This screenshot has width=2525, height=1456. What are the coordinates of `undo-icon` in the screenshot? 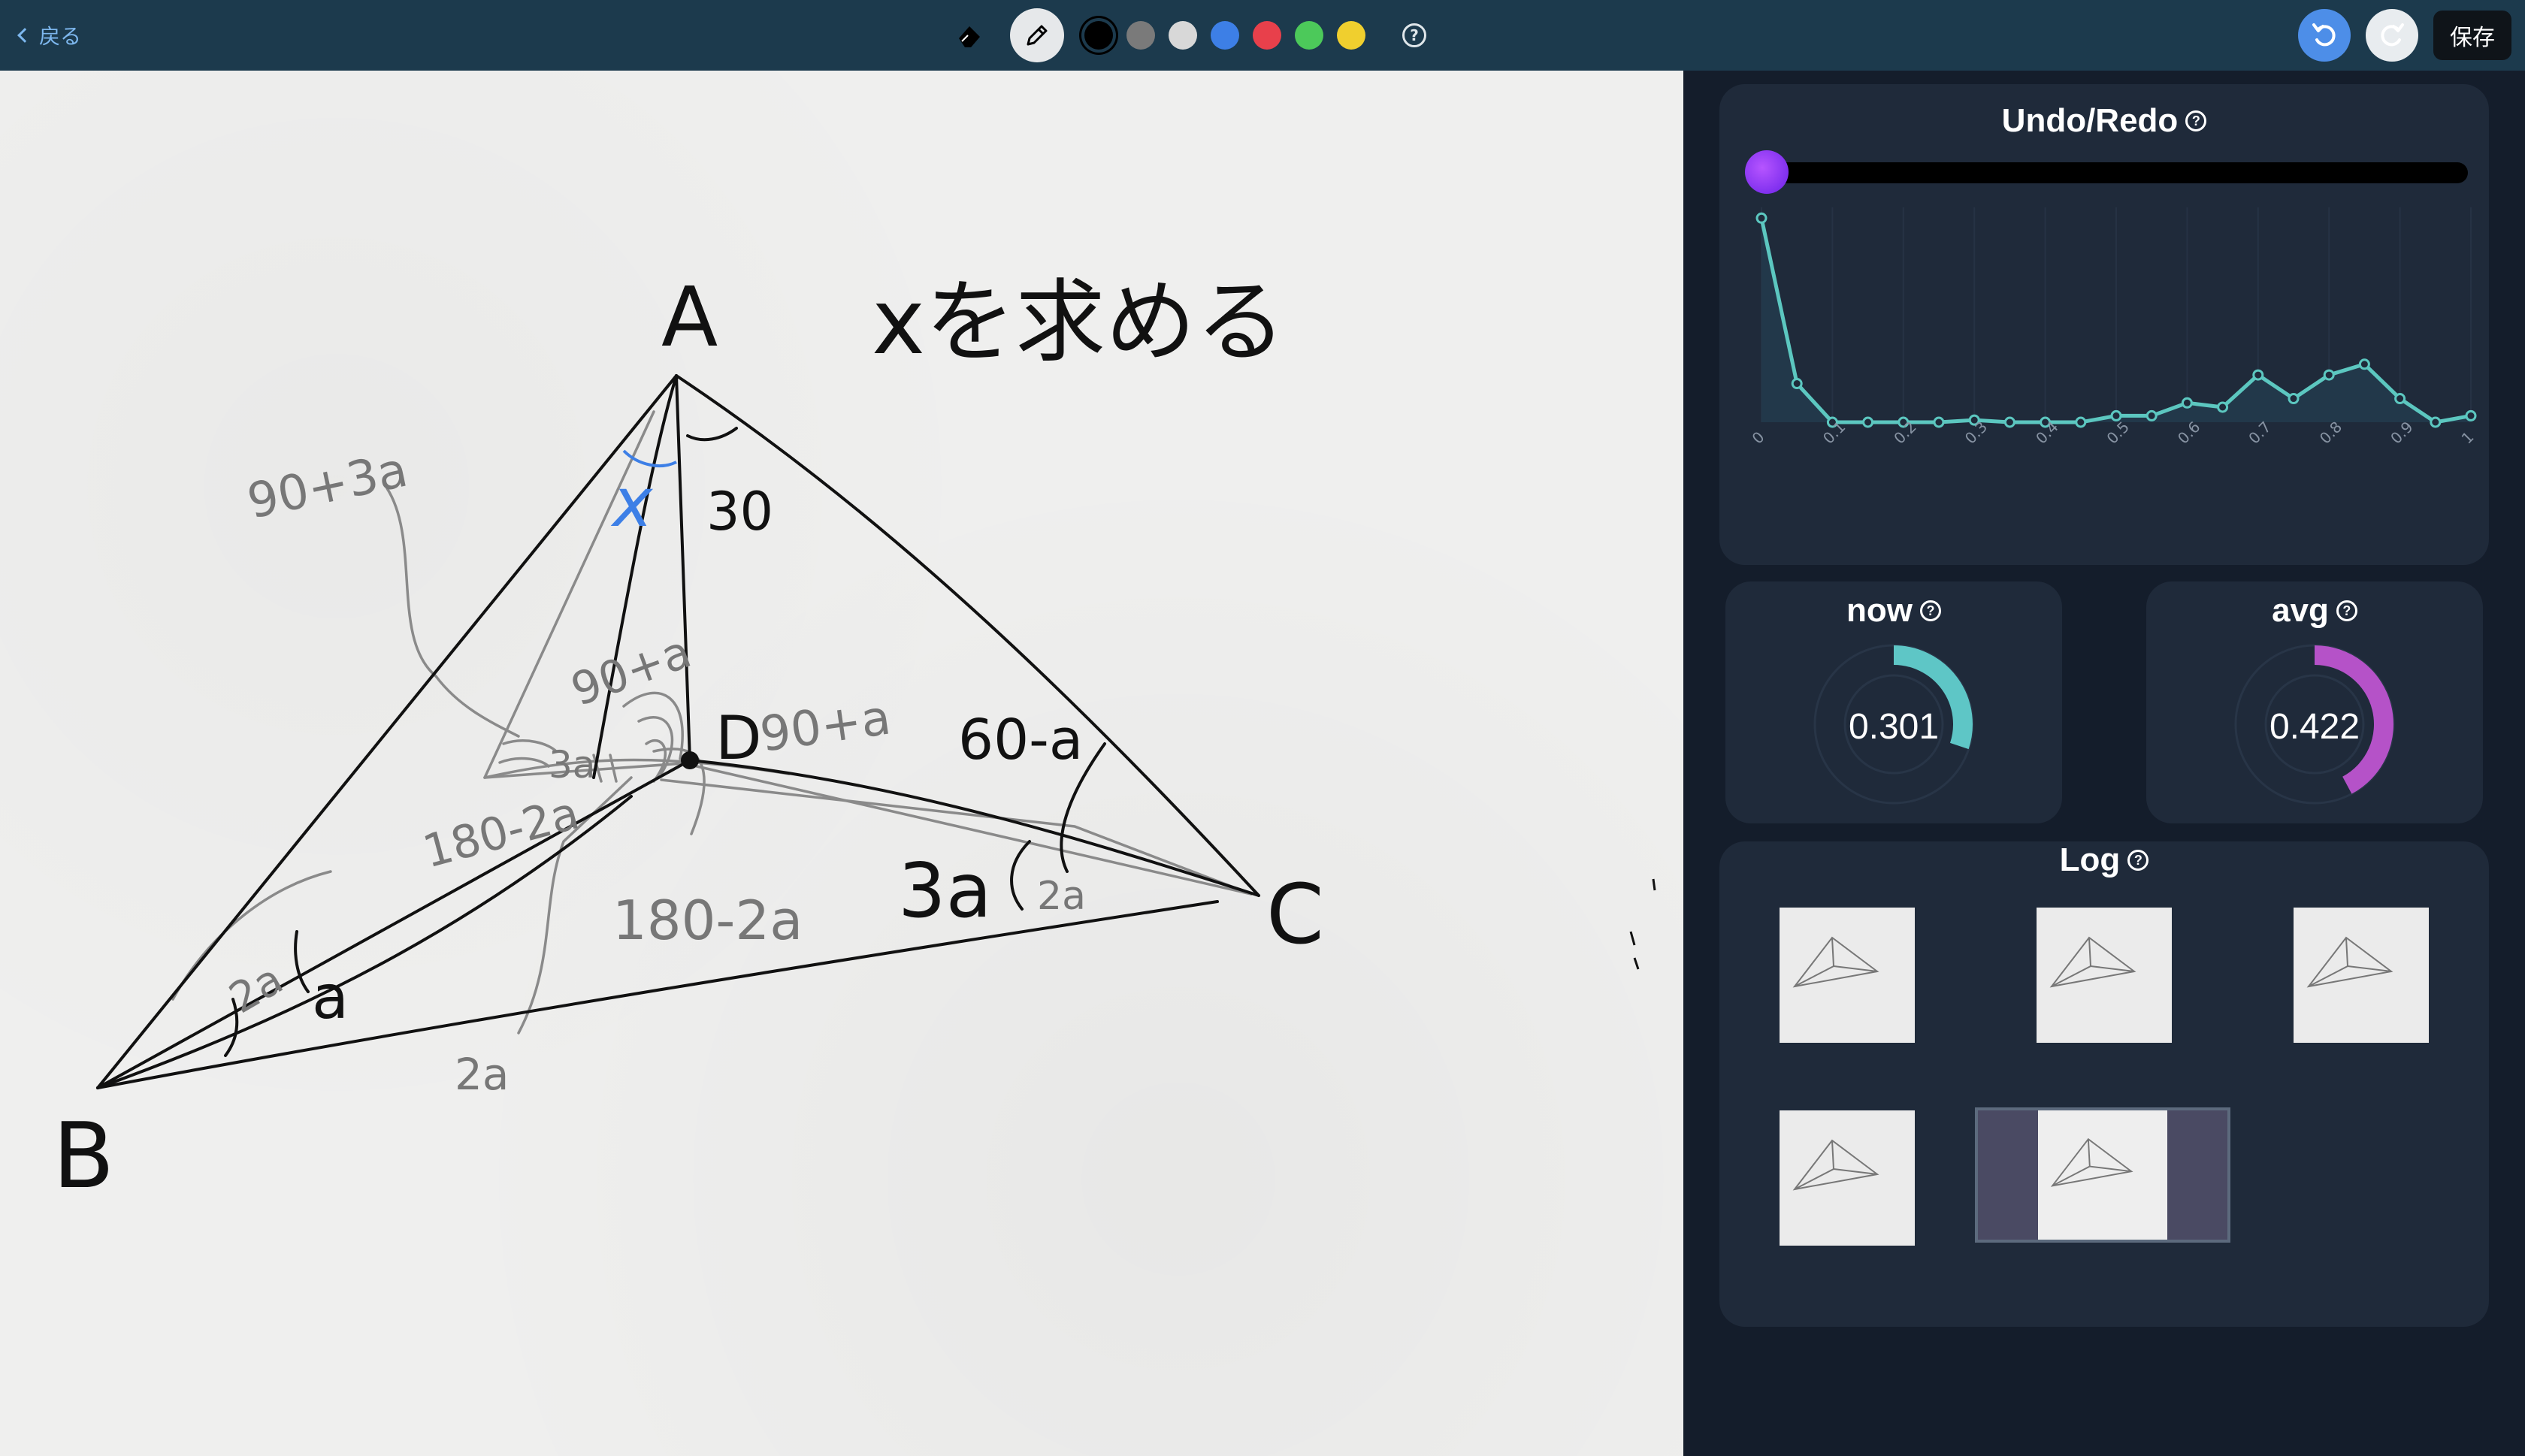 It's located at (2324, 35).